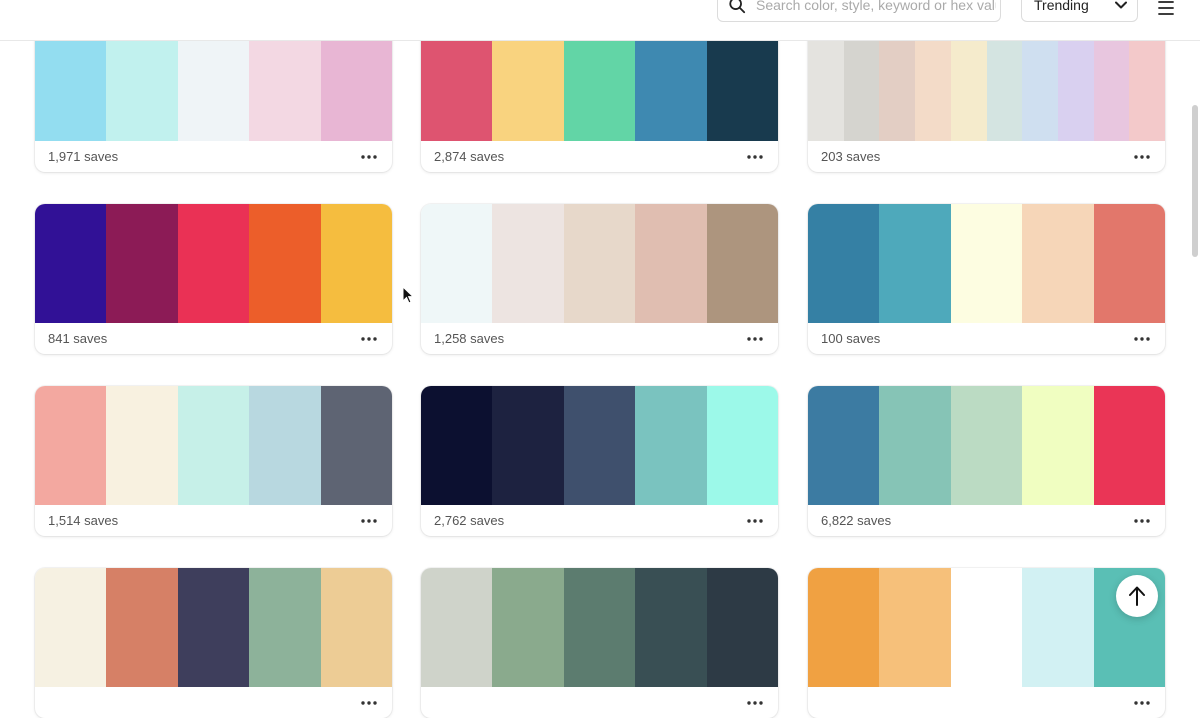  I want to click on palette-footer: 100 saves, so click(986, 338).